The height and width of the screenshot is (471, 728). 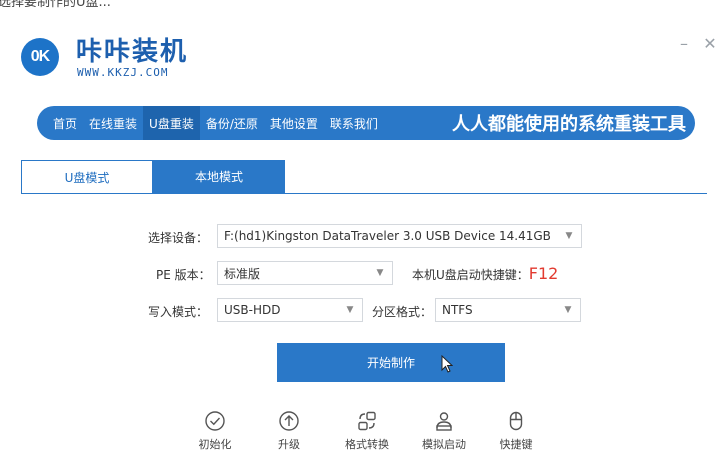 I want to click on write-mode-value: USB-HDD, so click(x=252, y=310).